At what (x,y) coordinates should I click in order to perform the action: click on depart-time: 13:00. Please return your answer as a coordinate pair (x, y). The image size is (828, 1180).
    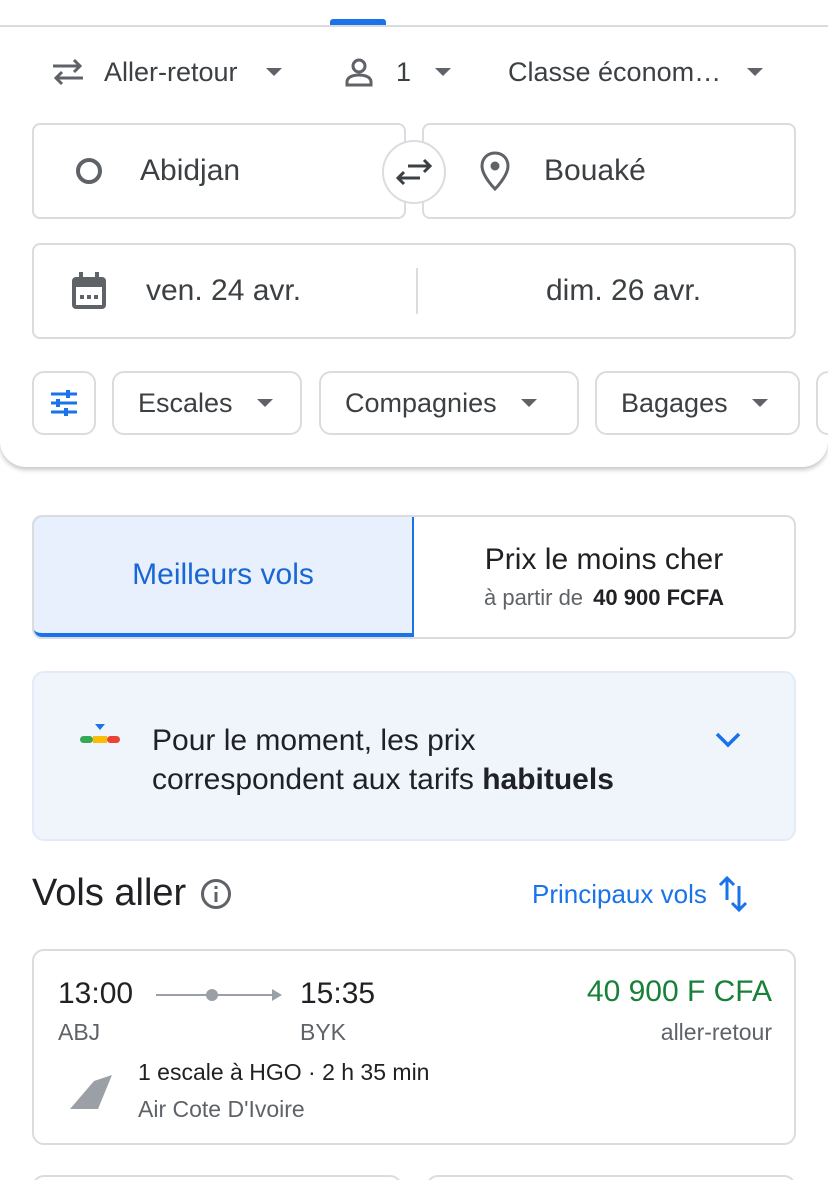
    Looking at the image, I should click on (96, 993).